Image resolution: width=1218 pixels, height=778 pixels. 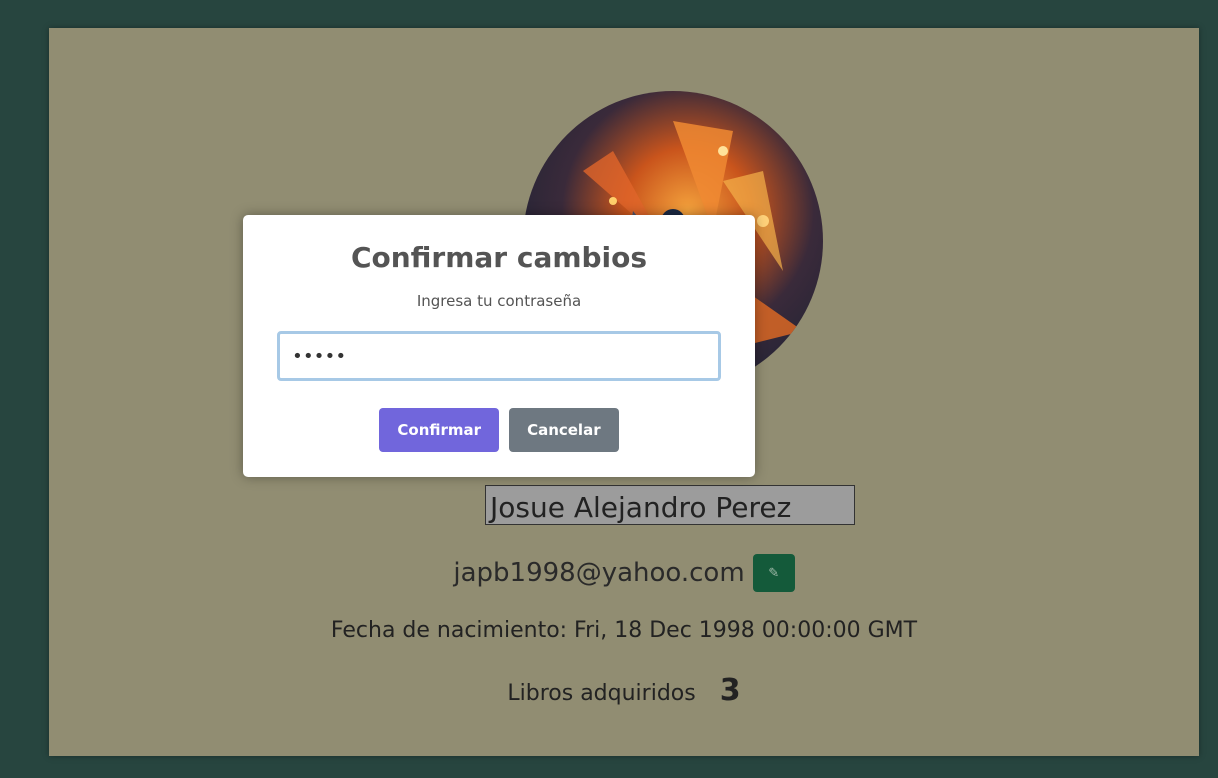 What do you see at coordinates (564, 430) in the screenshot?
I see `cancel-button: Cancelar` at bounding box center [564, 430].